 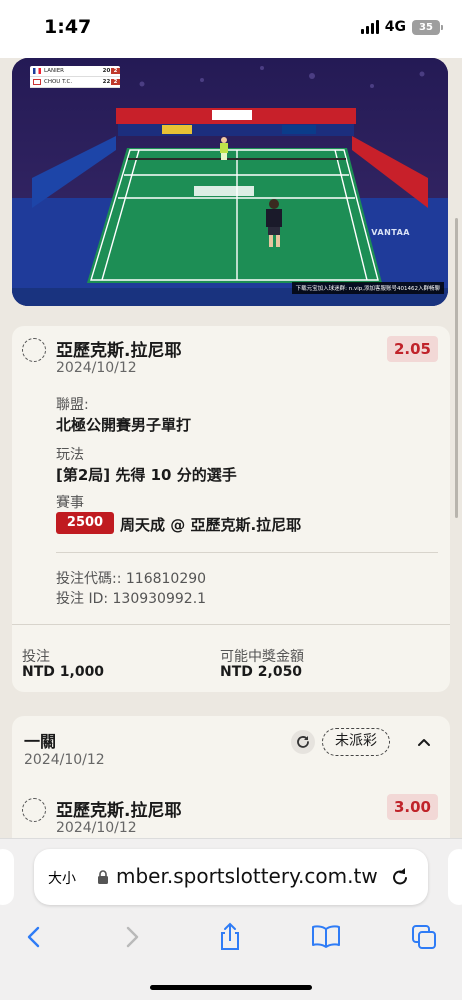 I want to click on video-caption: 下载元宝加入球迷群: n.vip,添加客服账号401462入群畅聊, so click(x=367, y=288).